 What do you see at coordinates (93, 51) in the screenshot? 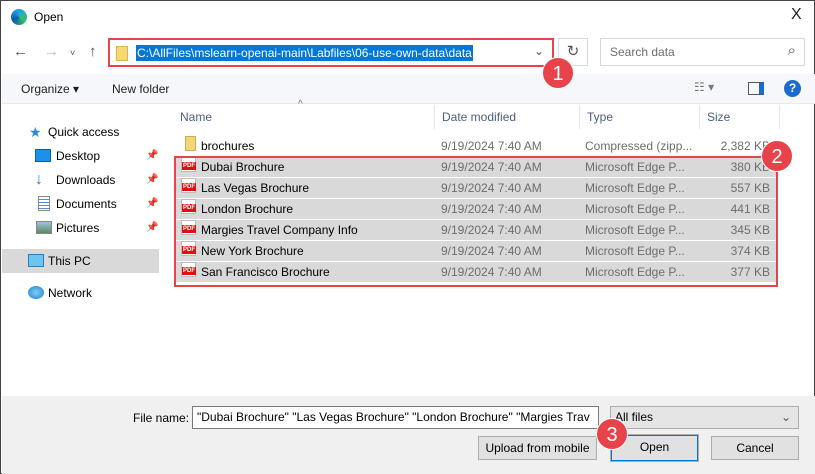
I see `up-icon: ↑` at bounding box center [93, 51].